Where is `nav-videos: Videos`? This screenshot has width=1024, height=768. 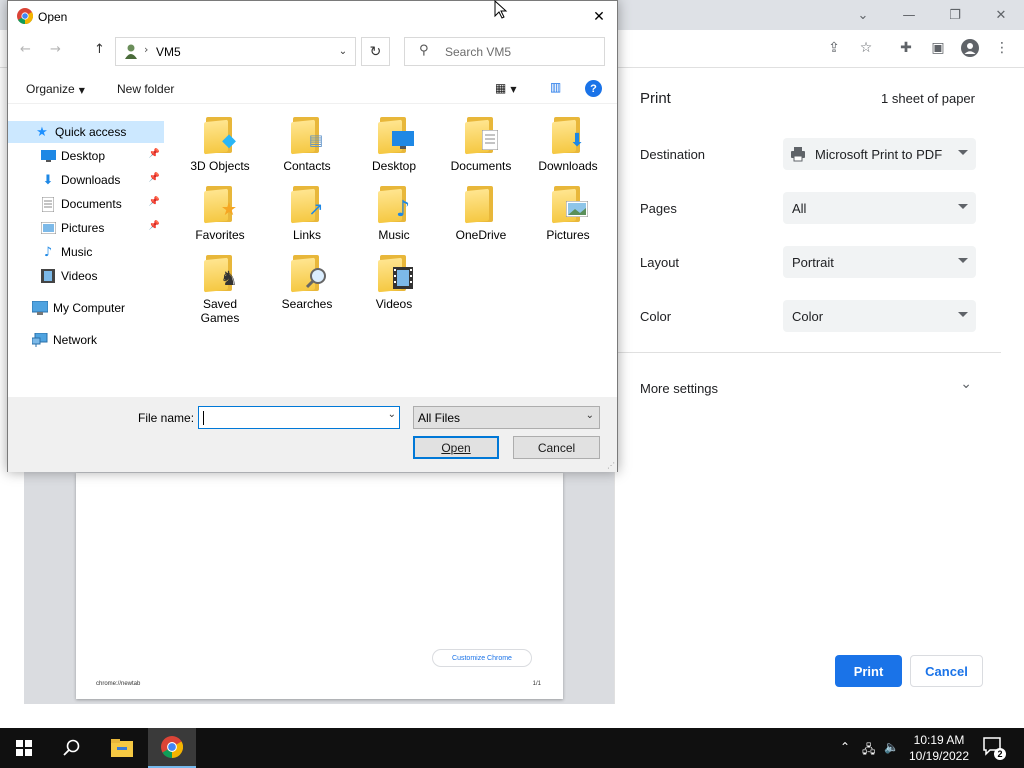
nav-videos: Videos is located at coordinates (86, 276).